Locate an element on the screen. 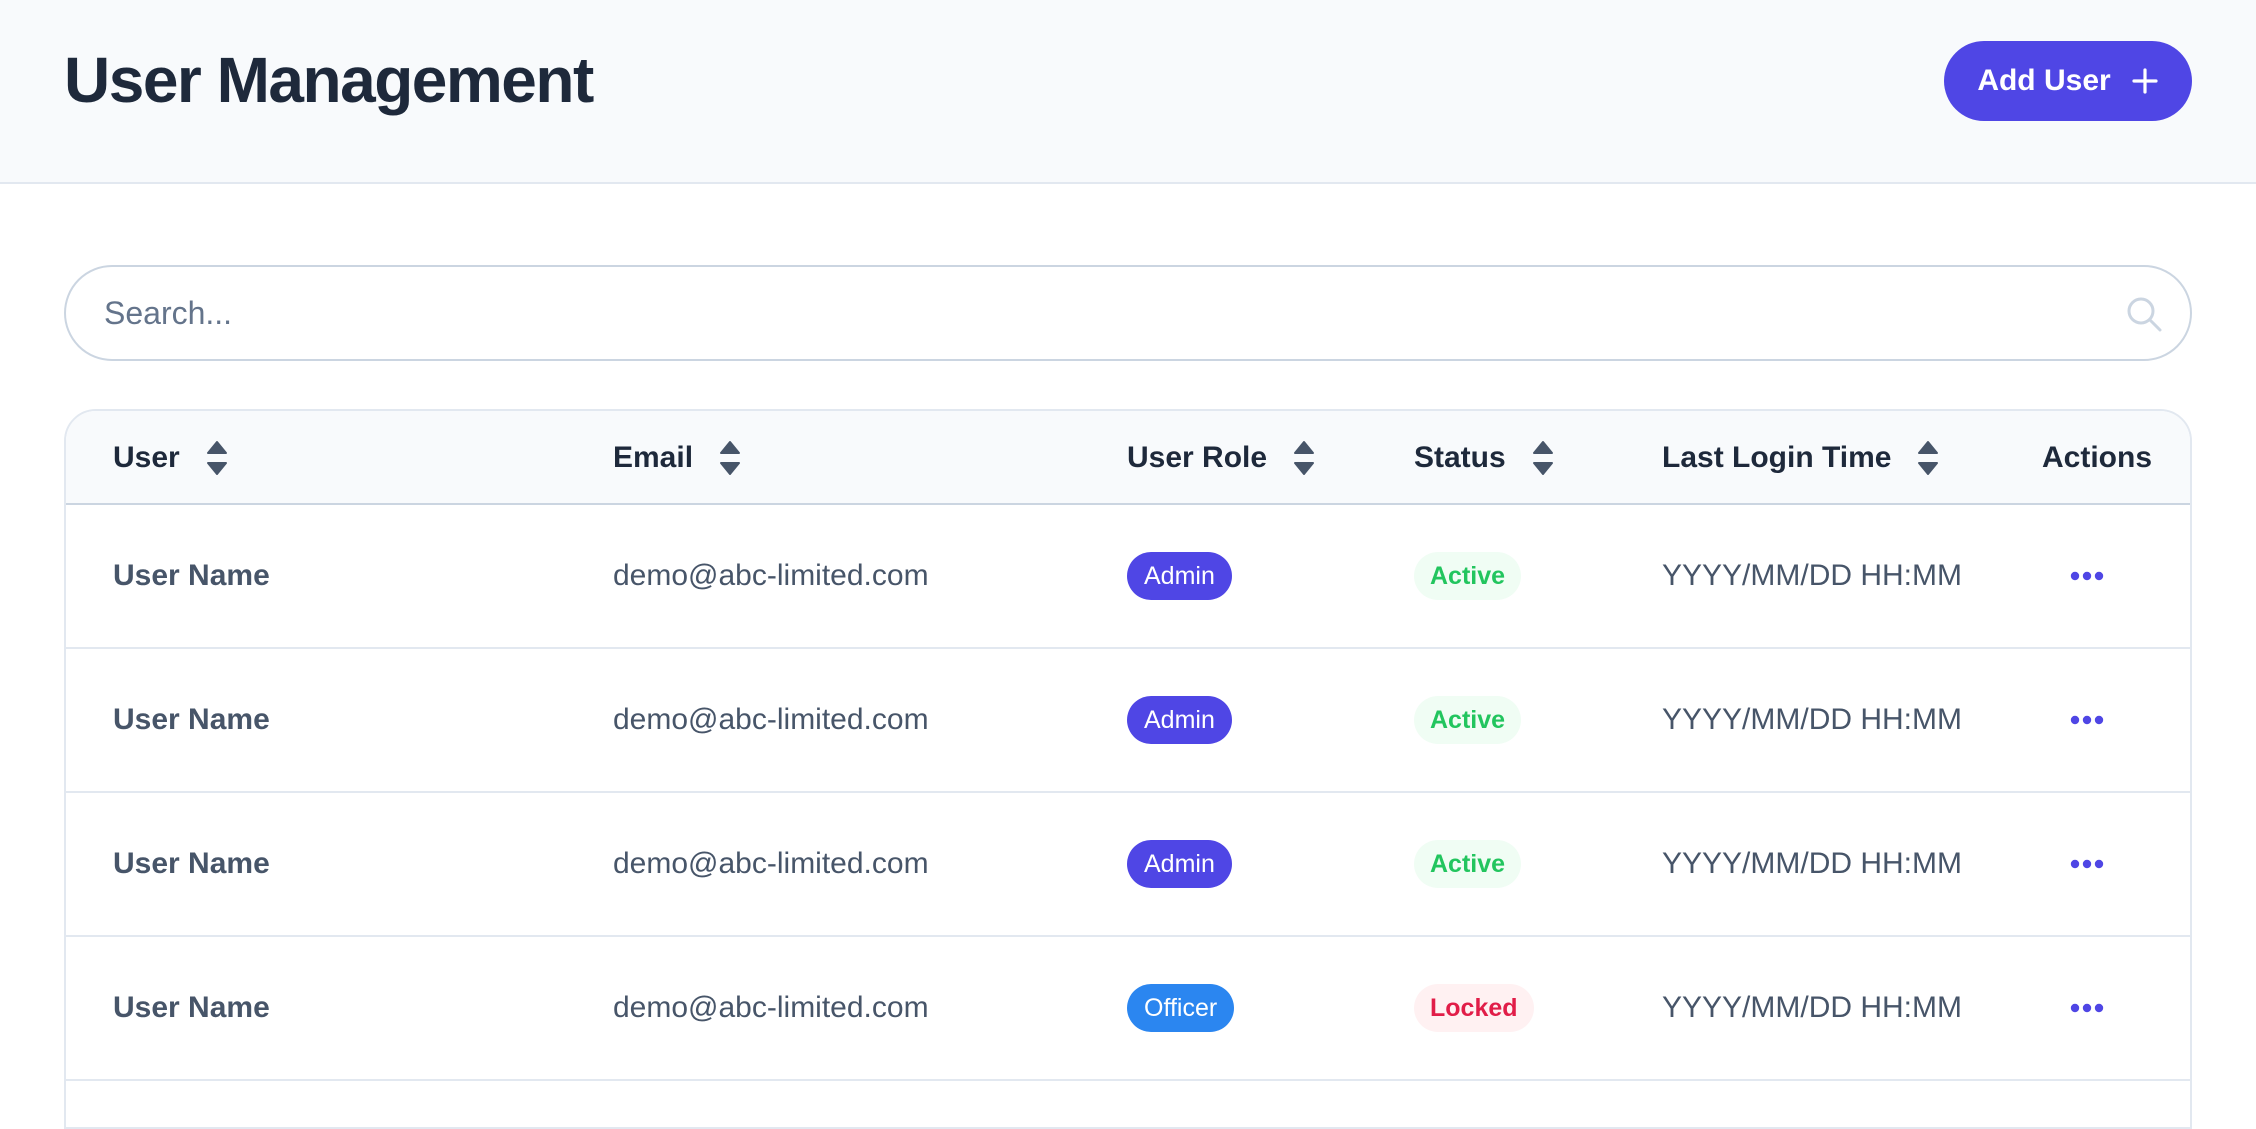  column-header-label: Actions is located at coordinates (2097, 457).